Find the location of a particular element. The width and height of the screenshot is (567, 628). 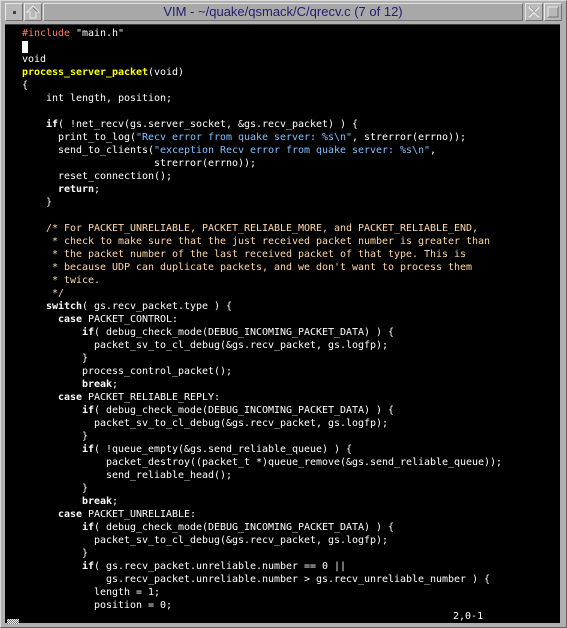

text-cursor is located at coordinates (25, 47).